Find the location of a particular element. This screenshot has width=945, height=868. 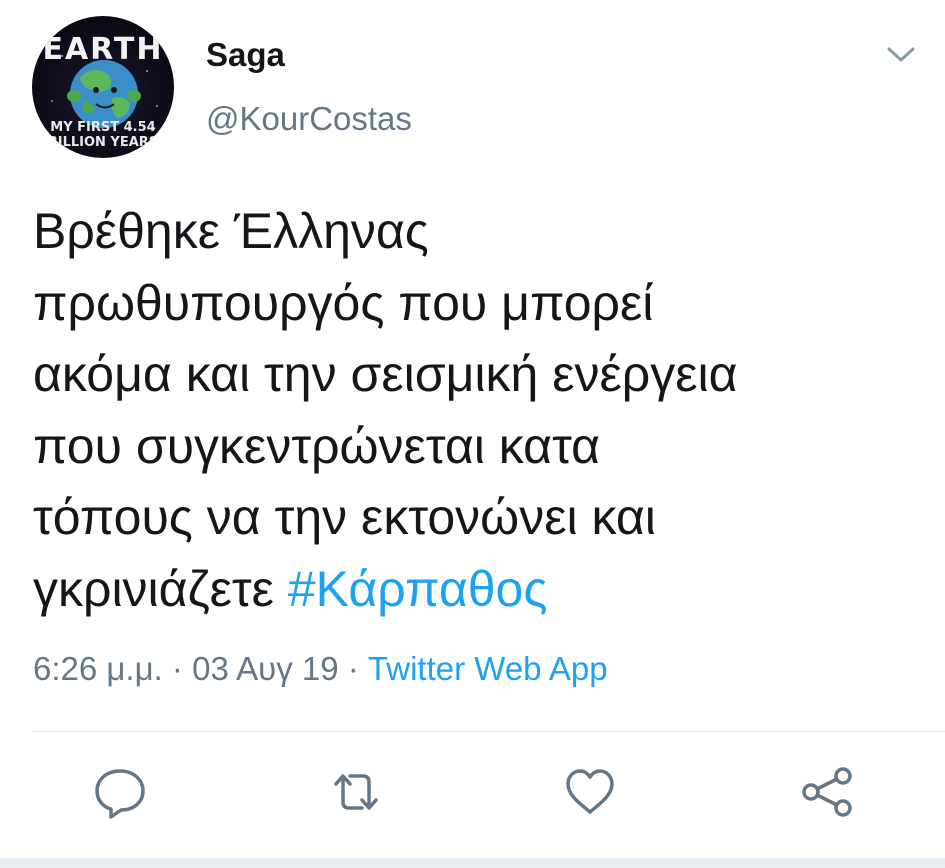

avatar-caption: MY FIRST 4.54 BILLION YEARS is located at coordinates (103, 135).